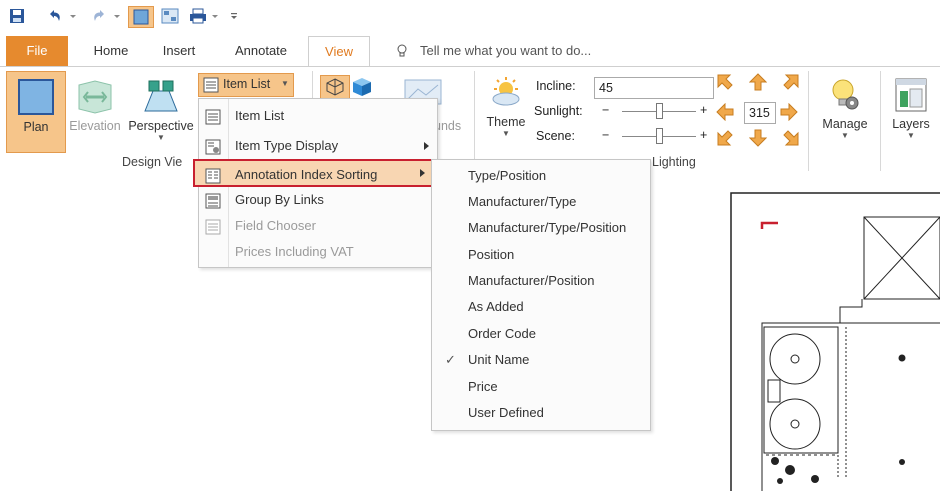  What do you see at coordinates (318, 252) in the screenshot?
I see `menu-item-prices-including-vat: Prices Including VAT` at bounding box center [318, 252].